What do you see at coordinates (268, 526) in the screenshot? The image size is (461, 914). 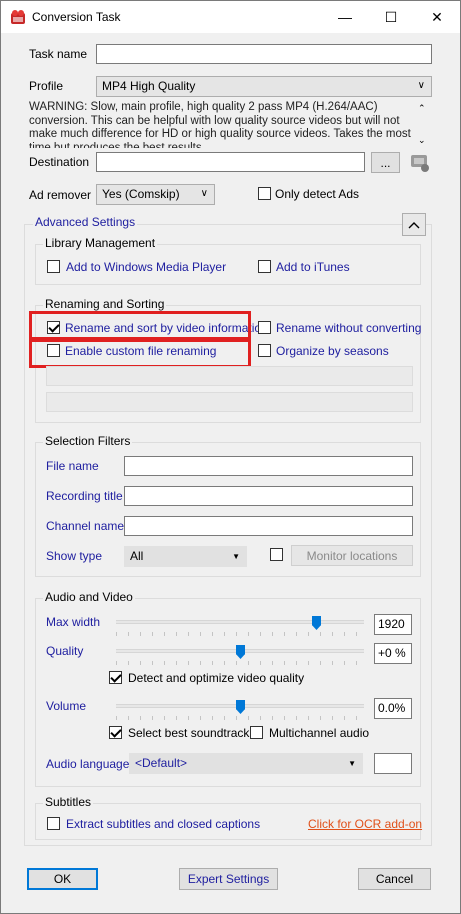 I see `channel-name-input` at bounding box center [268, 526].